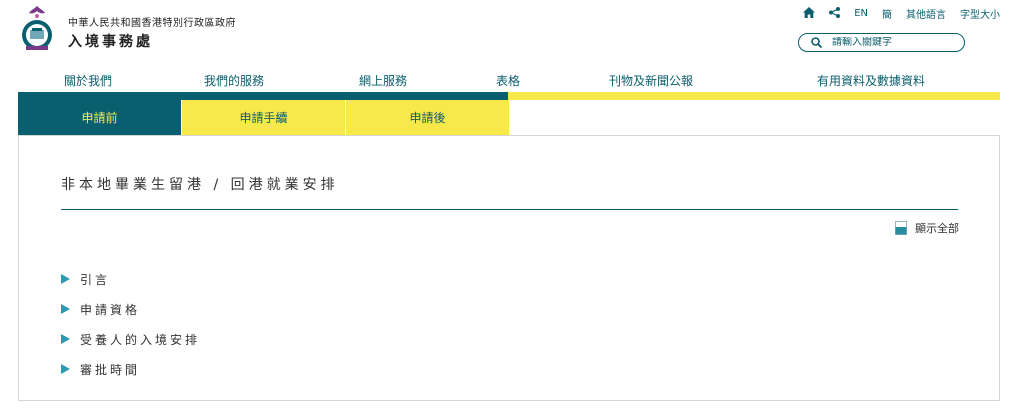 This screenshot has width=1024, height=410. I want to click on search-icon, so click(816, 42).